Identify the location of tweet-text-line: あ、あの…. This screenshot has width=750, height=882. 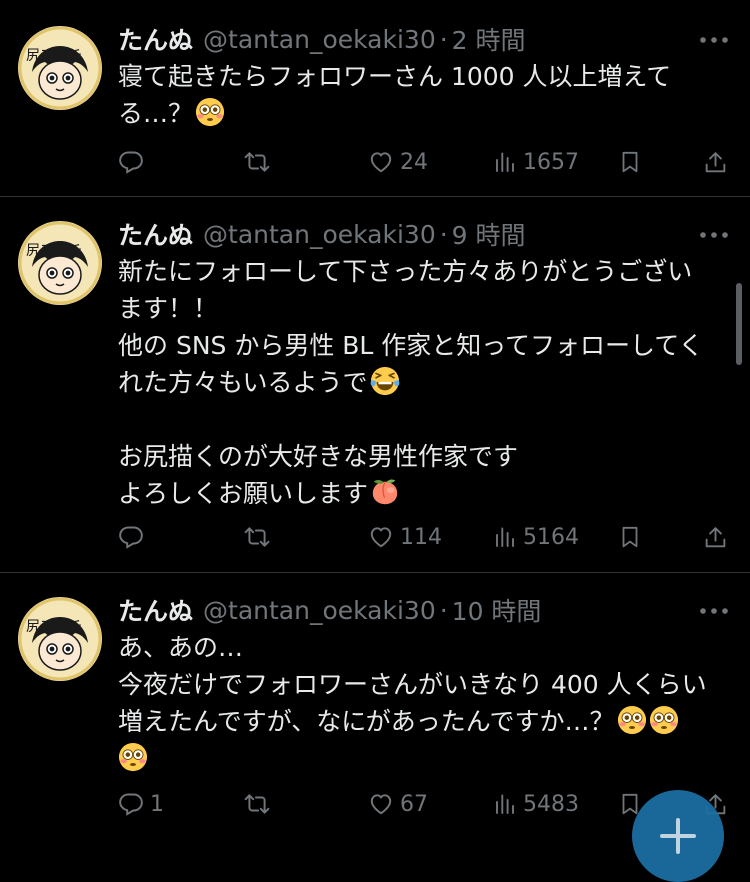
(181, 647).